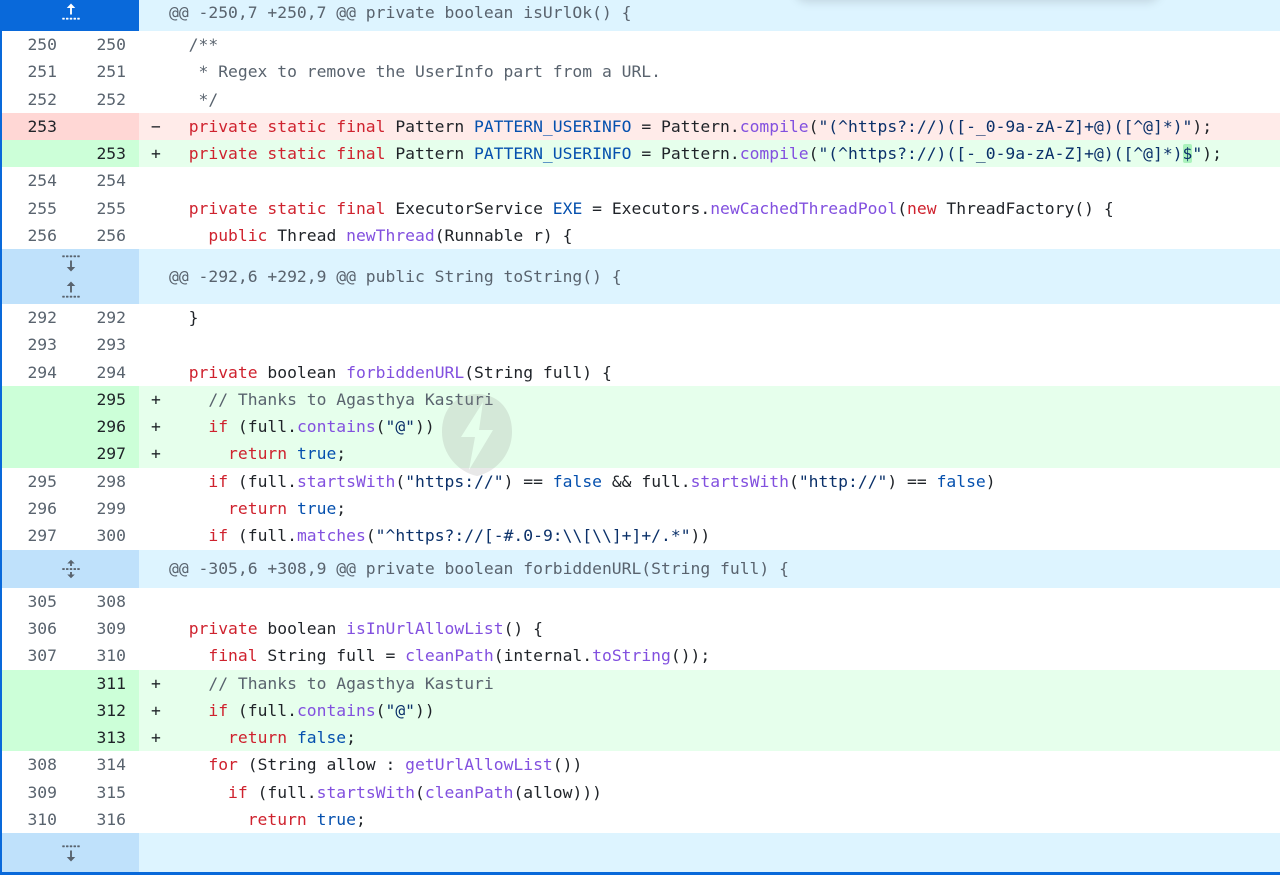  What do you see at coordinates (104, 601) in the screenshot?
I see `new-line-number: 308` at bounding box center [104, 601].